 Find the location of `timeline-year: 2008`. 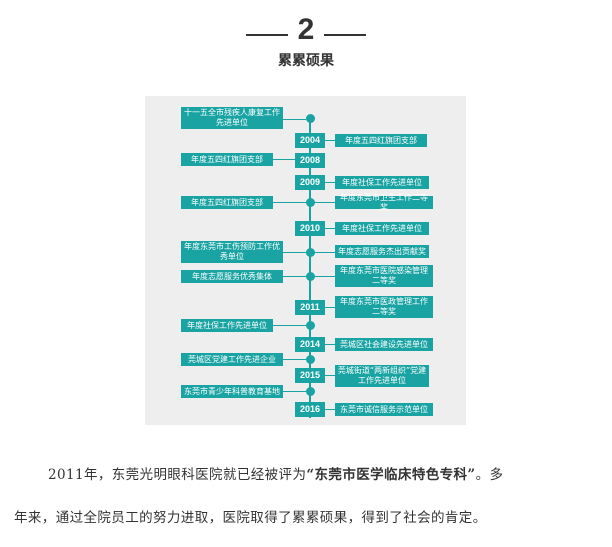

timeline-year: 2008 is located at coordinates (310, 160).